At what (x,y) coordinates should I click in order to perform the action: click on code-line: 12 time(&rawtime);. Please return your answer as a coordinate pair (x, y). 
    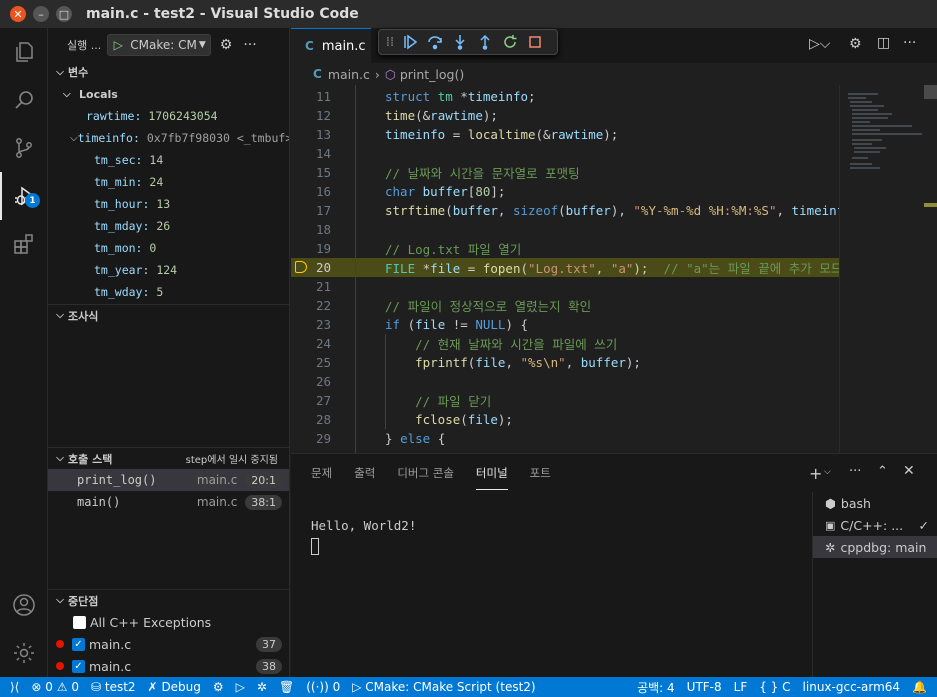
    Looking at the image, I should click on (565, 115).